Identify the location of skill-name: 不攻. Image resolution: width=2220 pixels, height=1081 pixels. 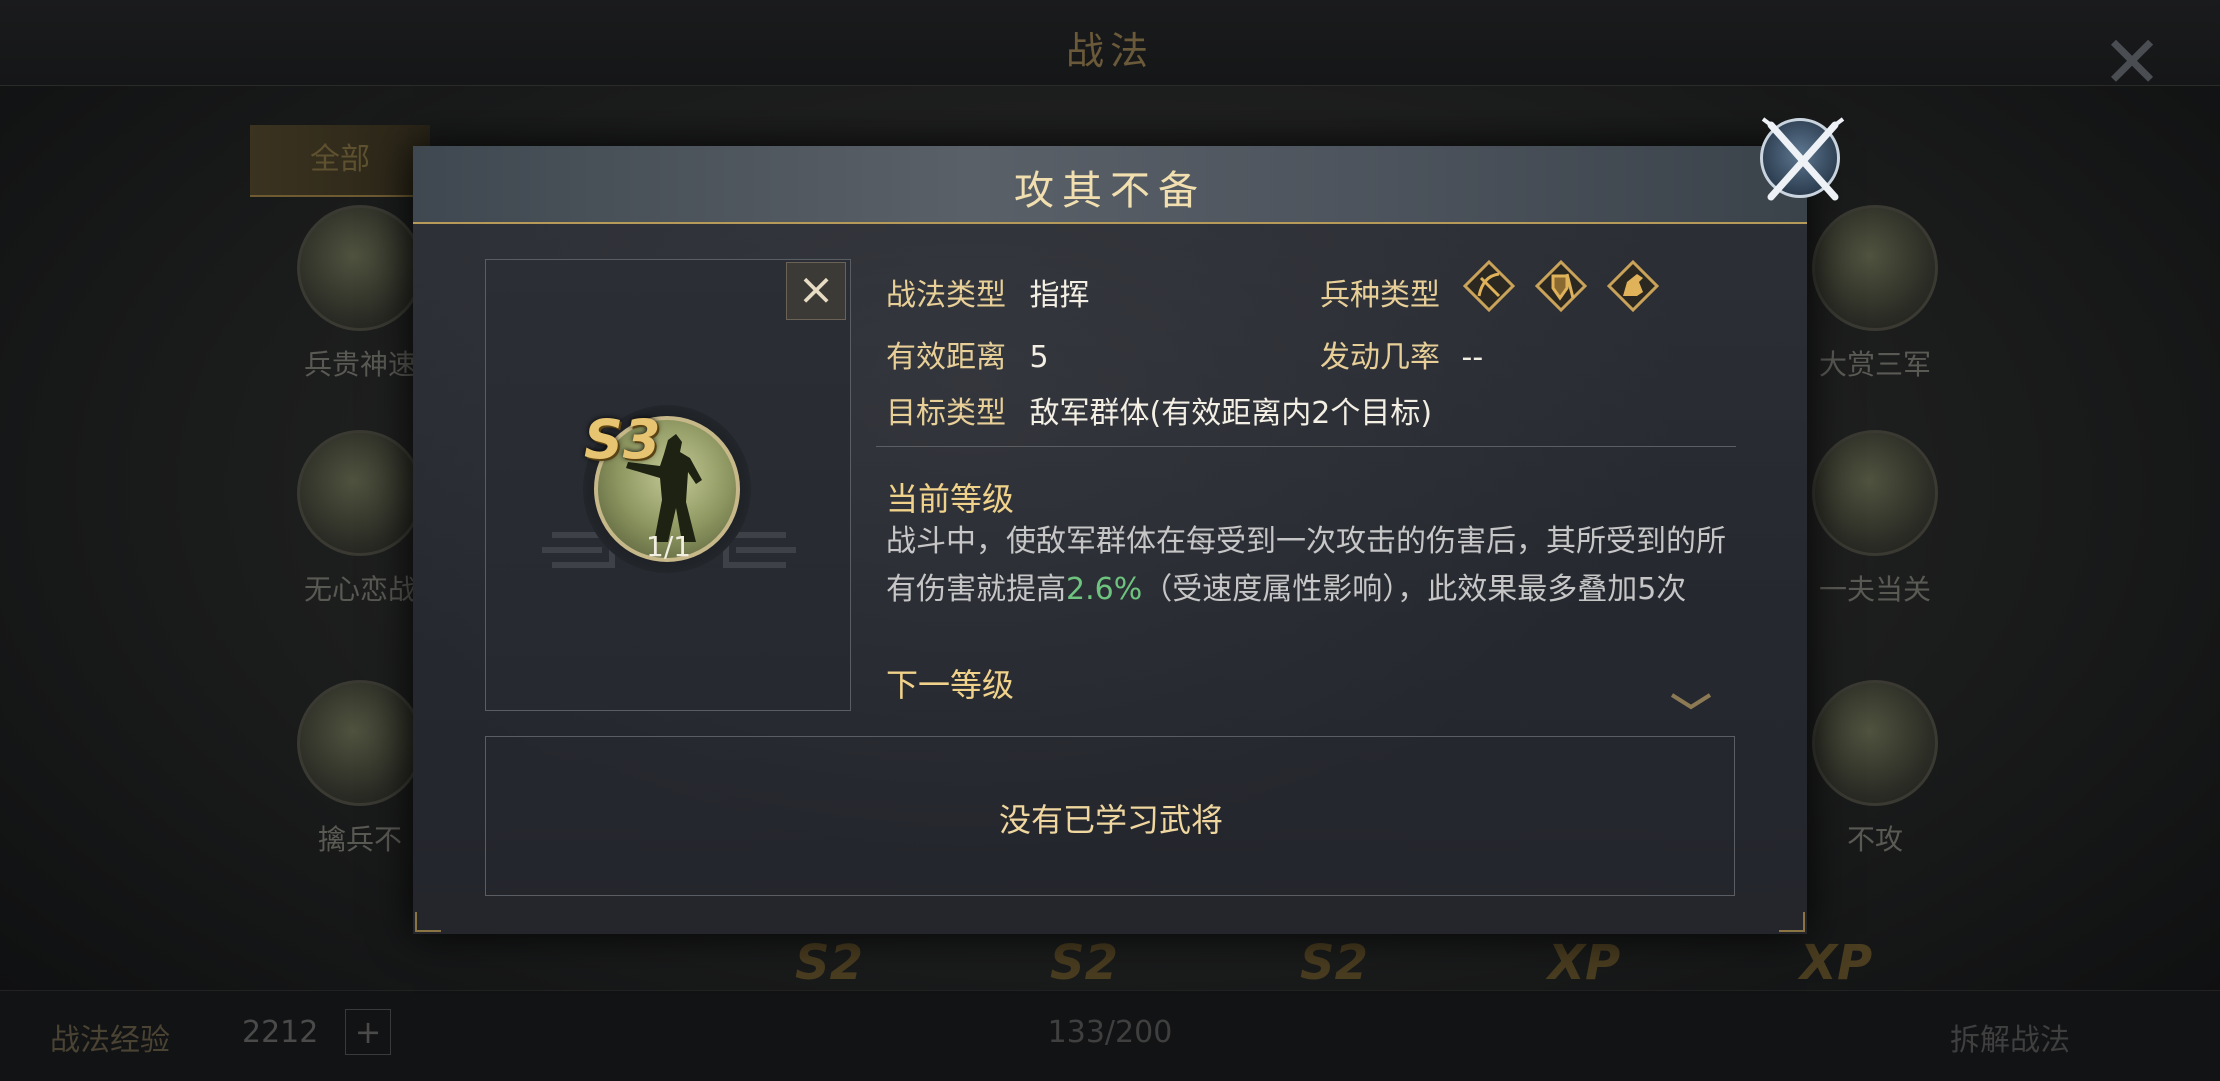
(1874, 839).